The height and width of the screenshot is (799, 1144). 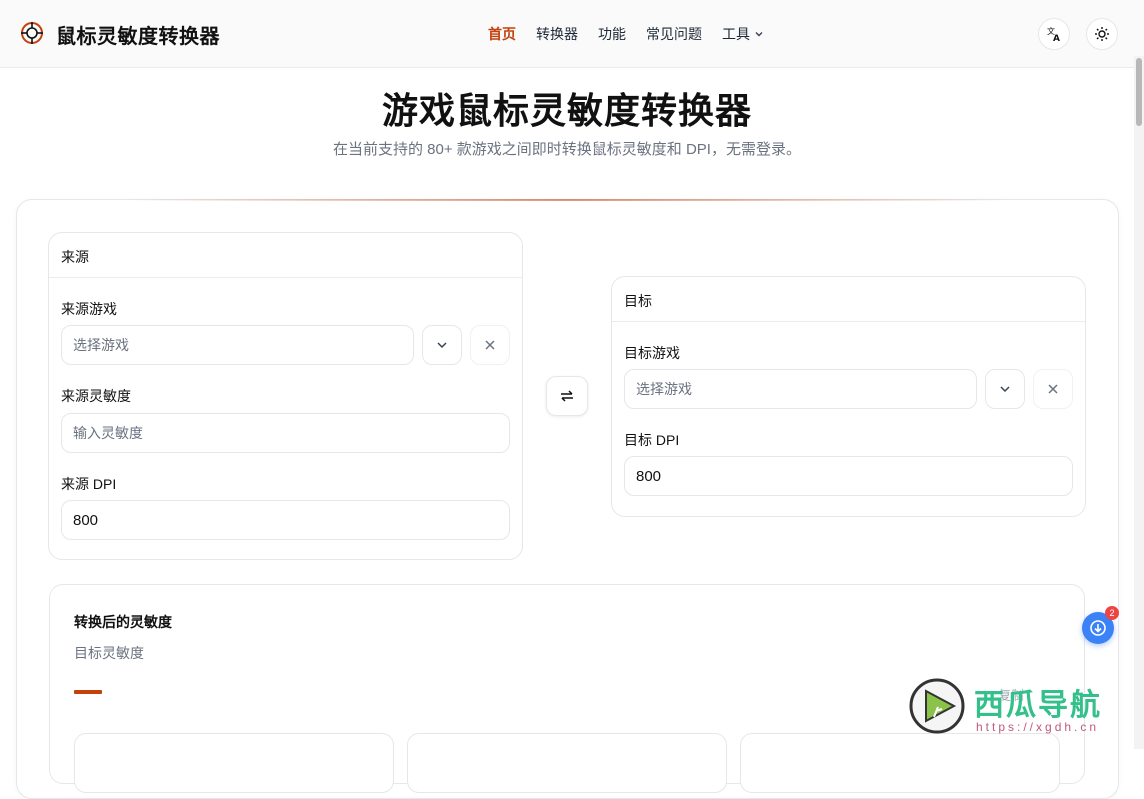 What do you see at coordinates (138, 34) in the screenshot?
I see `brand-title: 鼠标灵敏度转换器` at bounding box center [138, 34].